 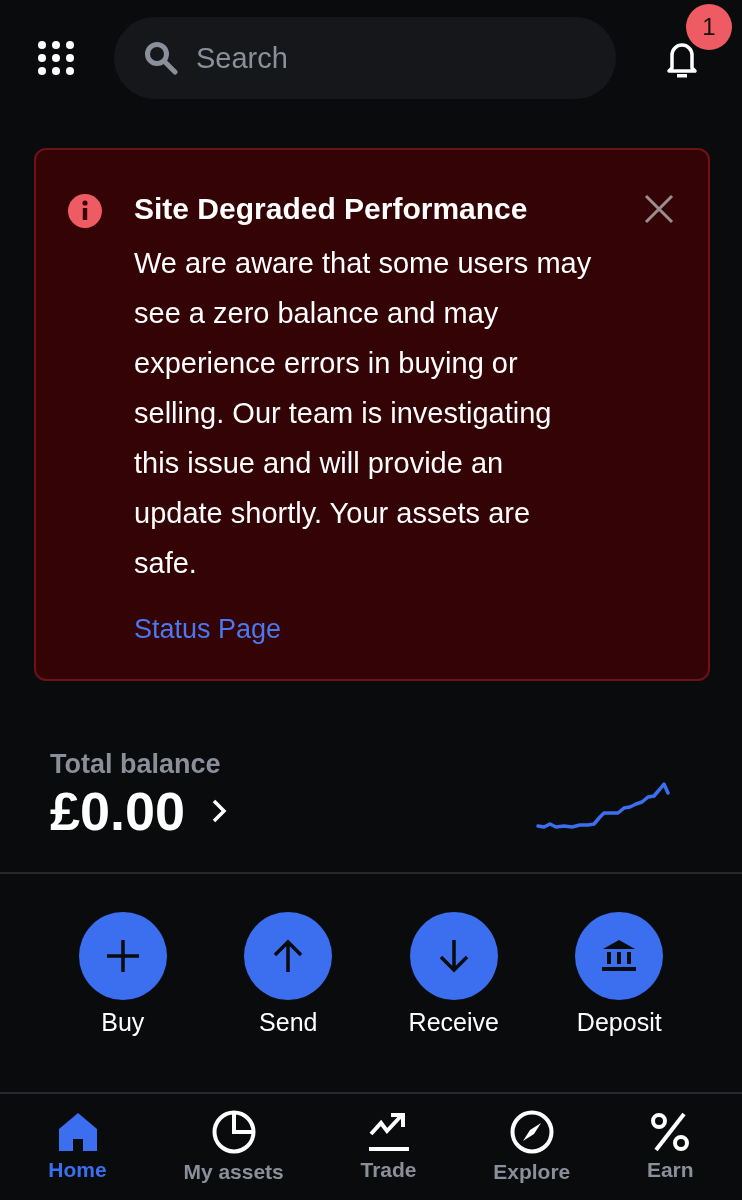 What do you see at coordinates (219, 811) in the screenshot?
I see `chevron-right-icon` at bounding box center [219, 811].